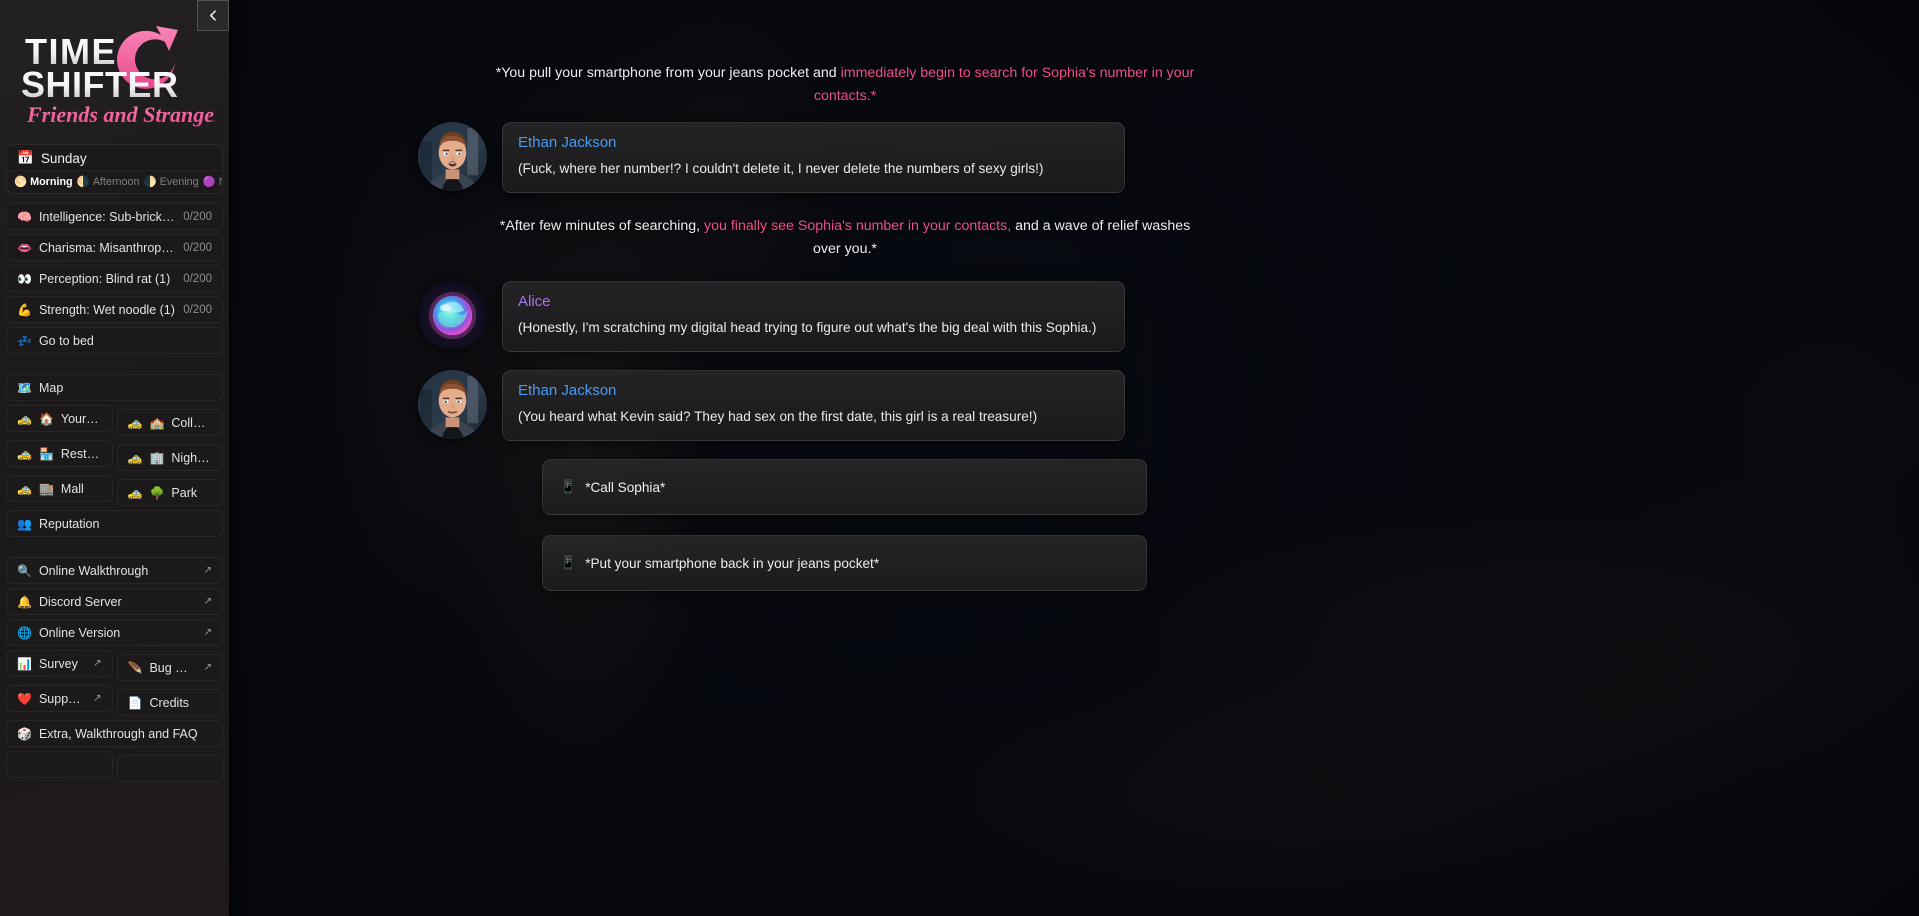 The height and width of the screenshot is (916, 1919). I want to click on link-online-version: 🌐 Online Version ↗, so click(114, 632).